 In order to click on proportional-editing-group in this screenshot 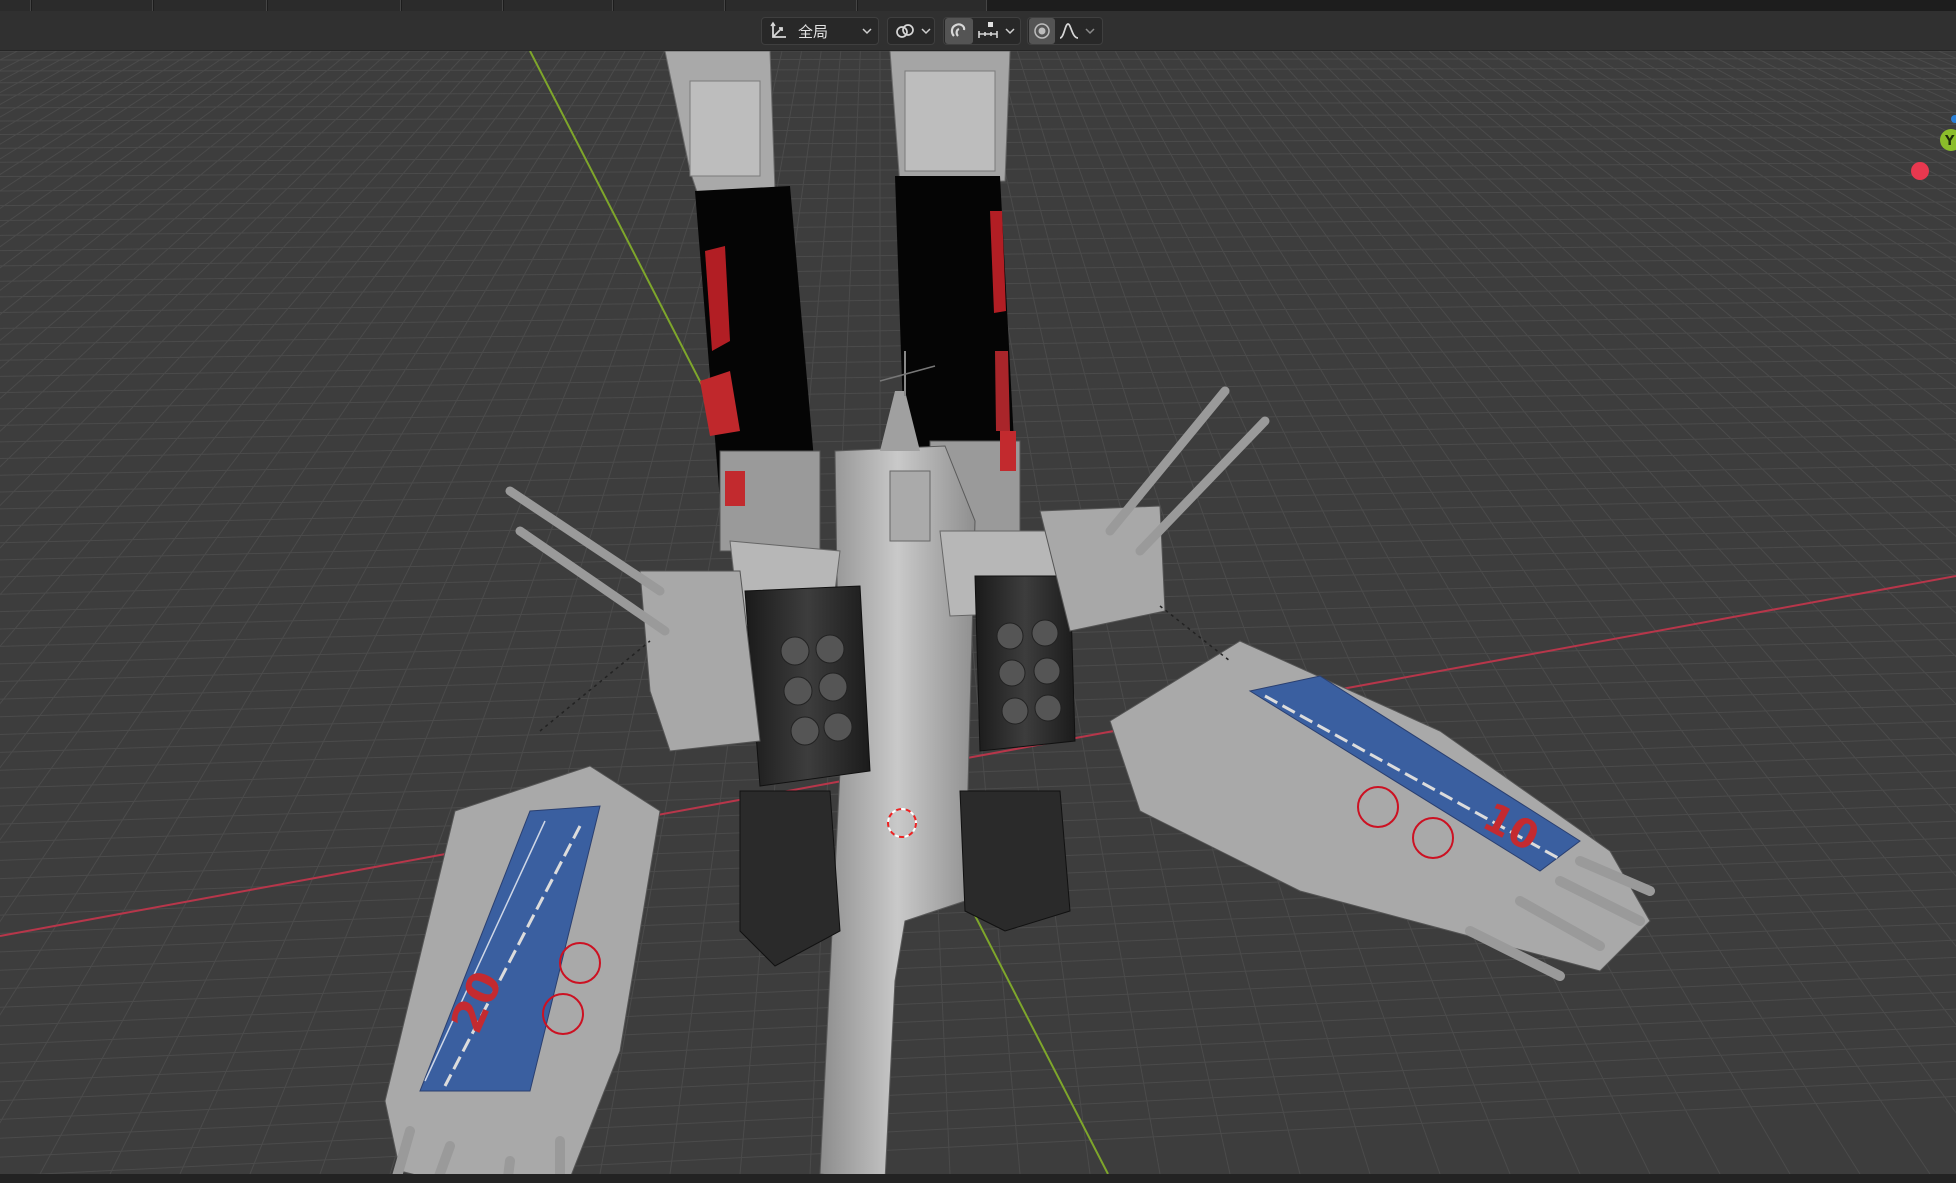, I will do `click(1065, 31)`.